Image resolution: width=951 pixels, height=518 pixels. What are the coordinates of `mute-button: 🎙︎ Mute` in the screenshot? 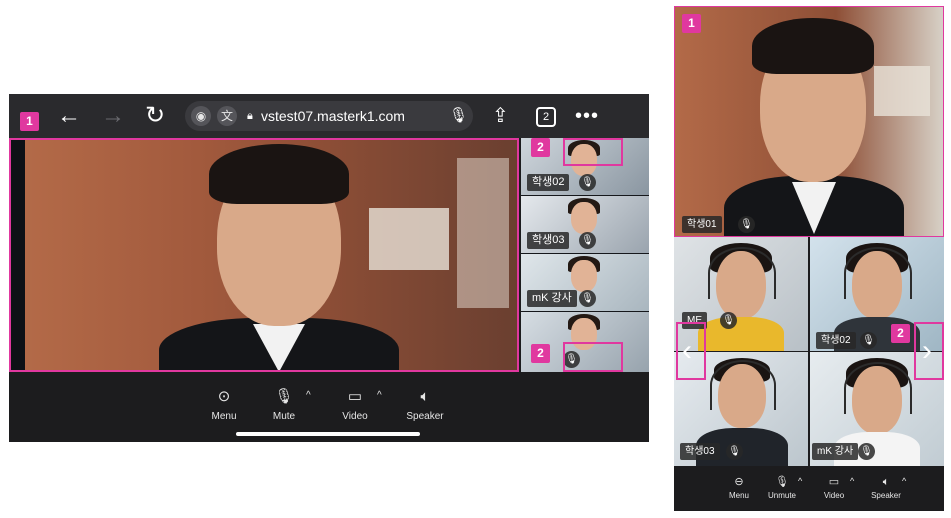 It's located at (284, 406).